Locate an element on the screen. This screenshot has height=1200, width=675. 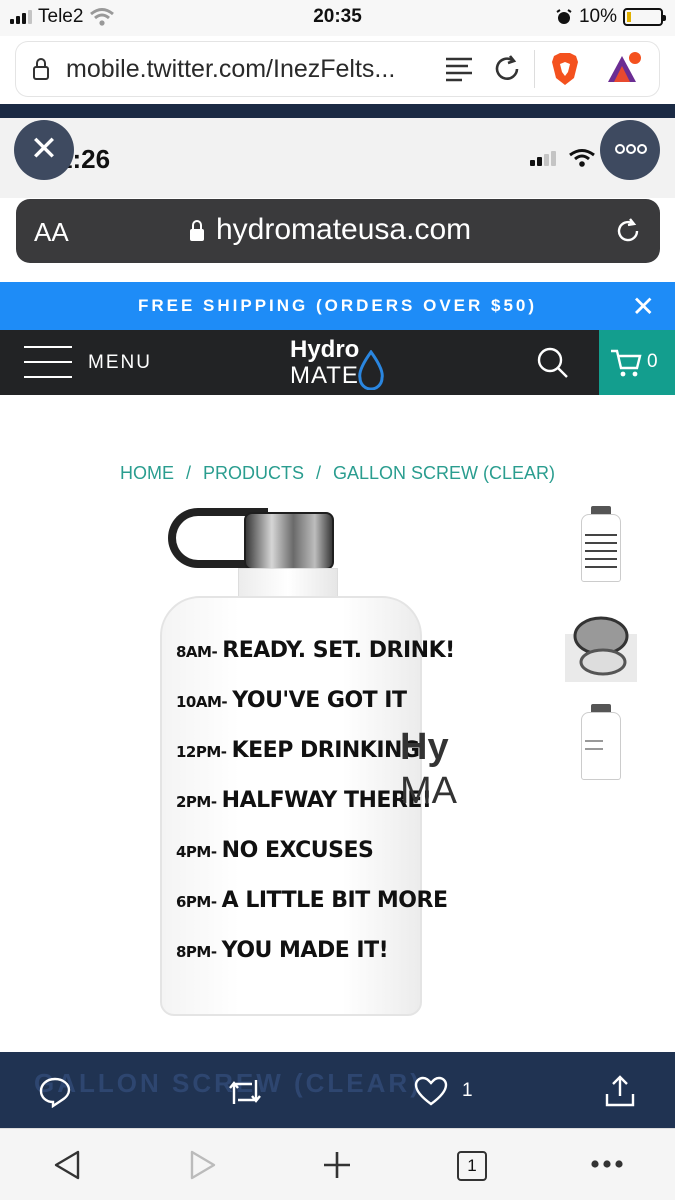
breadcrumb-current: GALLON SCREW (CLEAR) is located at coordinates (444, 473).